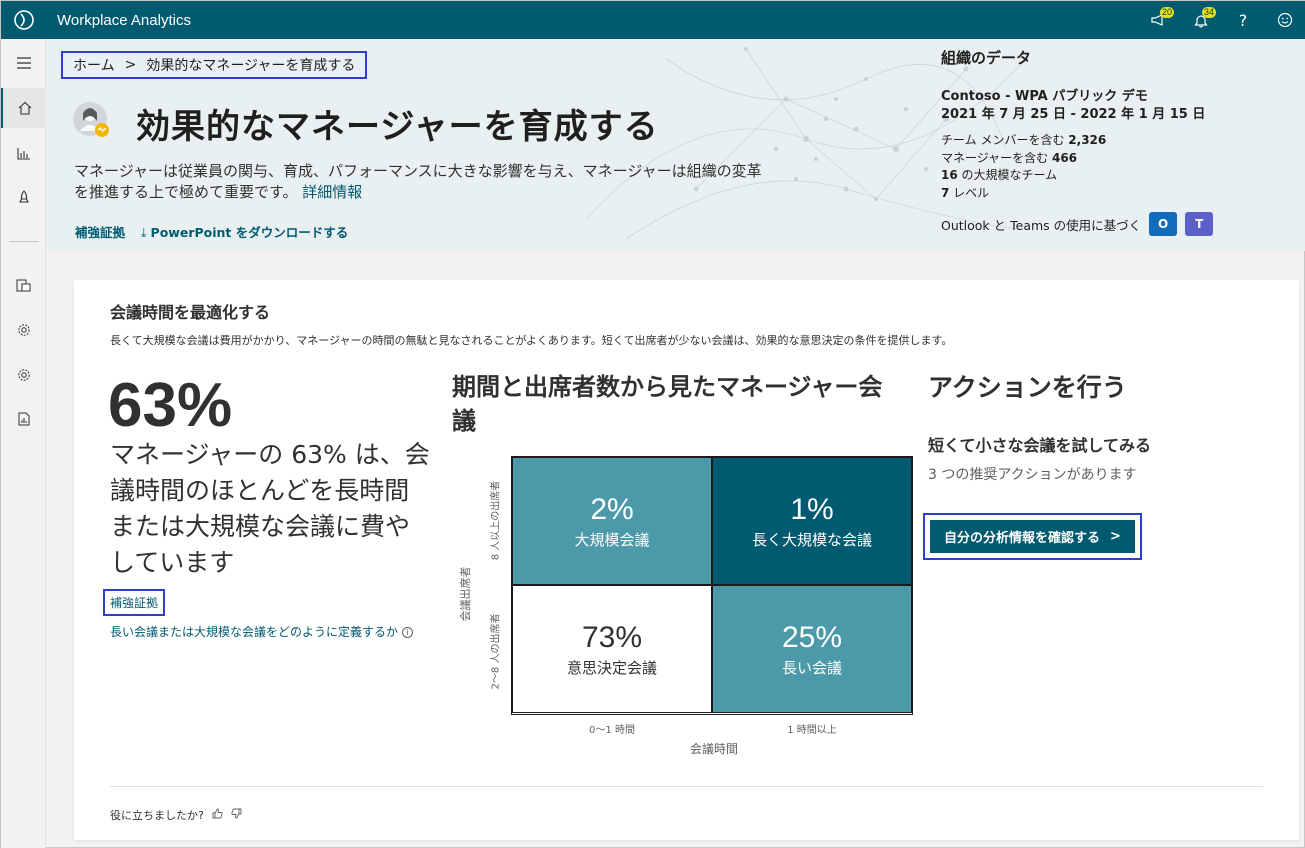  I want to click on card-divider, so click(686, 786).